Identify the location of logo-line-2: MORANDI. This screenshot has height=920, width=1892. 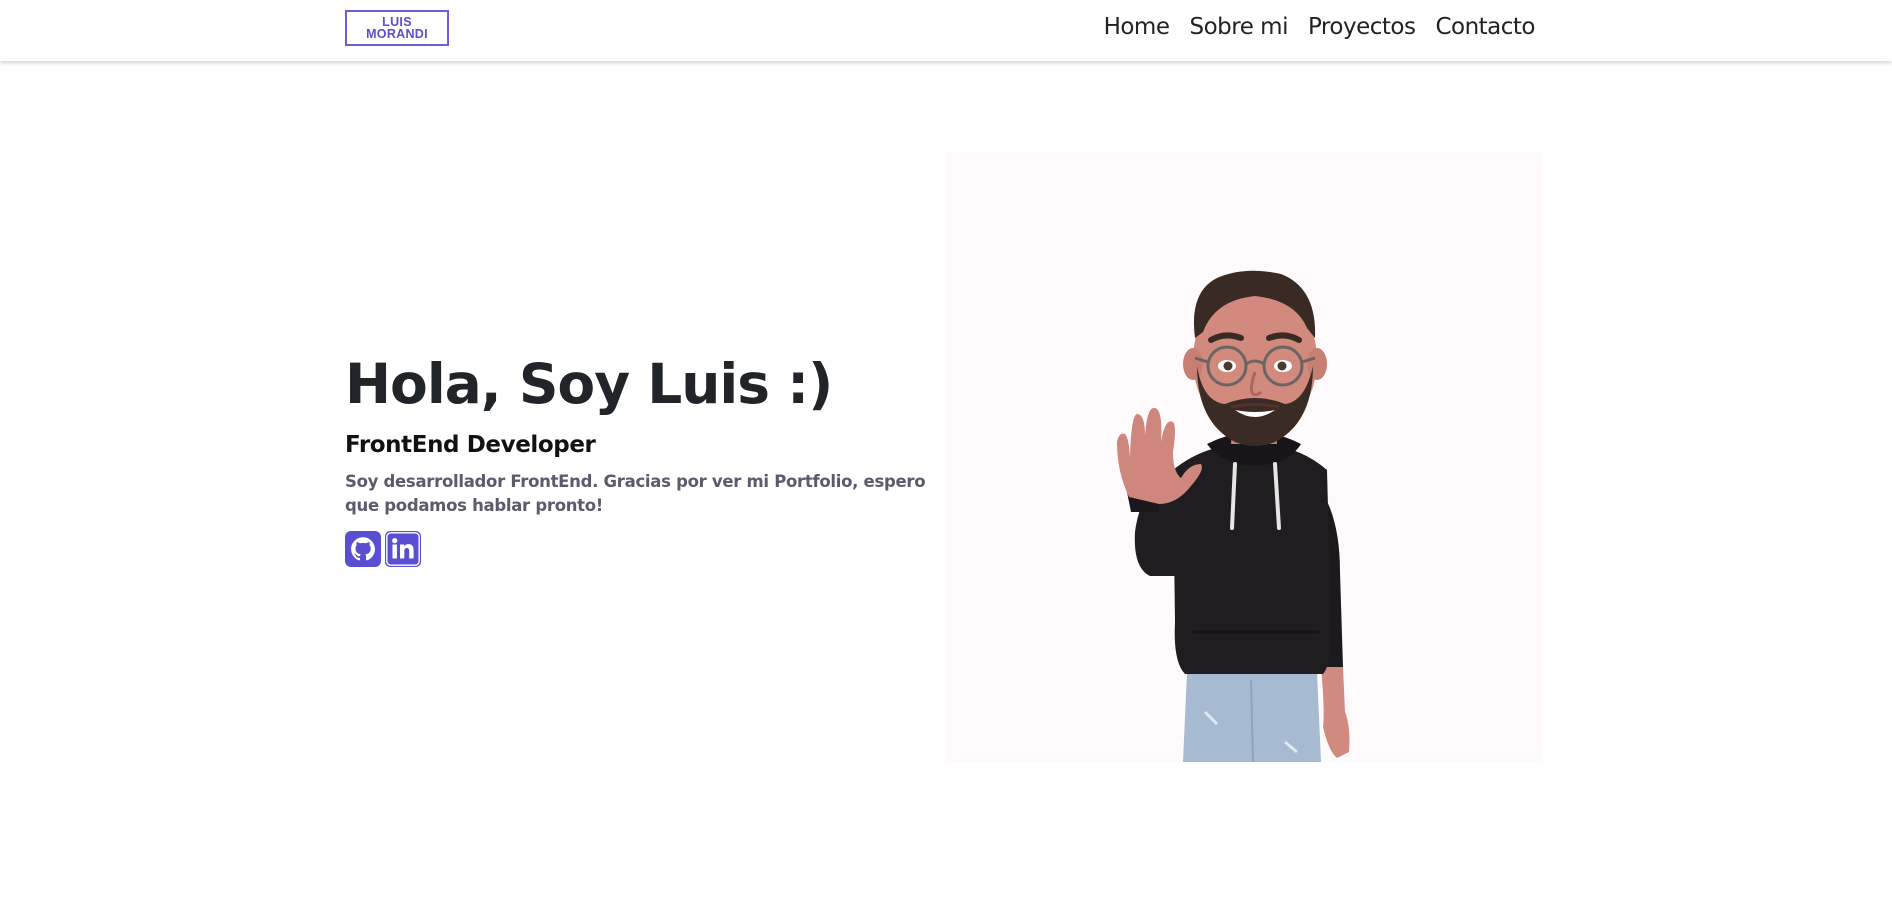
(397, 34).